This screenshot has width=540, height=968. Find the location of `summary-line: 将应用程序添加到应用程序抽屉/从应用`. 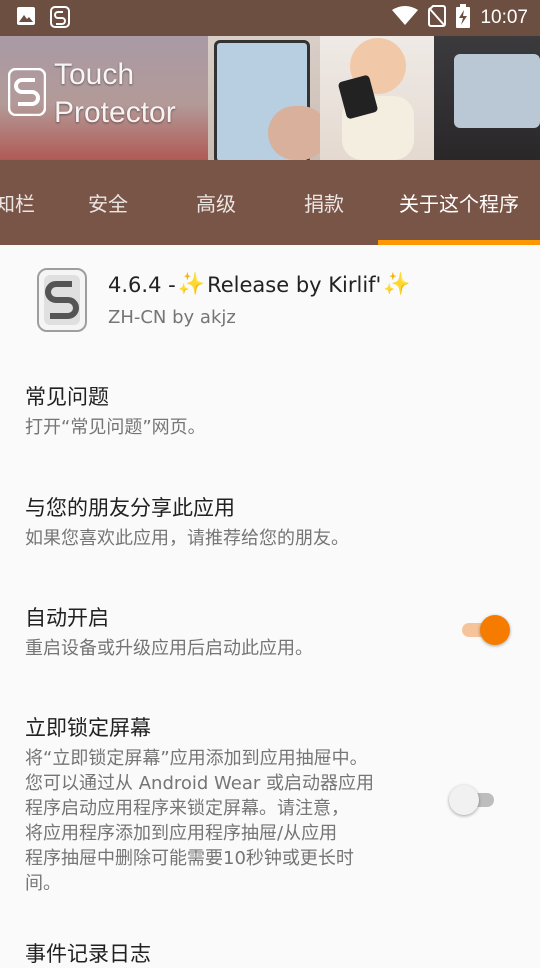

summary-line: 将应用程序添加到应用程序抽屉/从应用 is located at coordinates (181, 833).